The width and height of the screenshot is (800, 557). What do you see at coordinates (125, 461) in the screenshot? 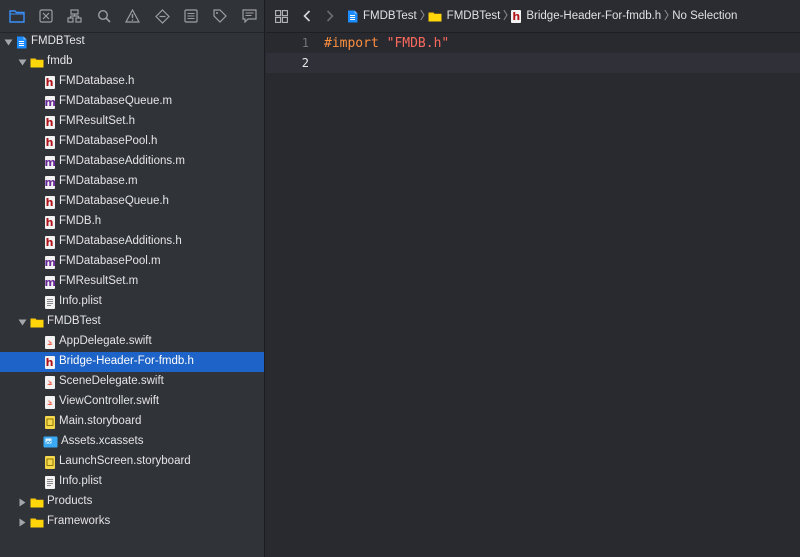
I see `tree-row-label: LaunchScreen.storyboard` at bounding box center [125, 461].